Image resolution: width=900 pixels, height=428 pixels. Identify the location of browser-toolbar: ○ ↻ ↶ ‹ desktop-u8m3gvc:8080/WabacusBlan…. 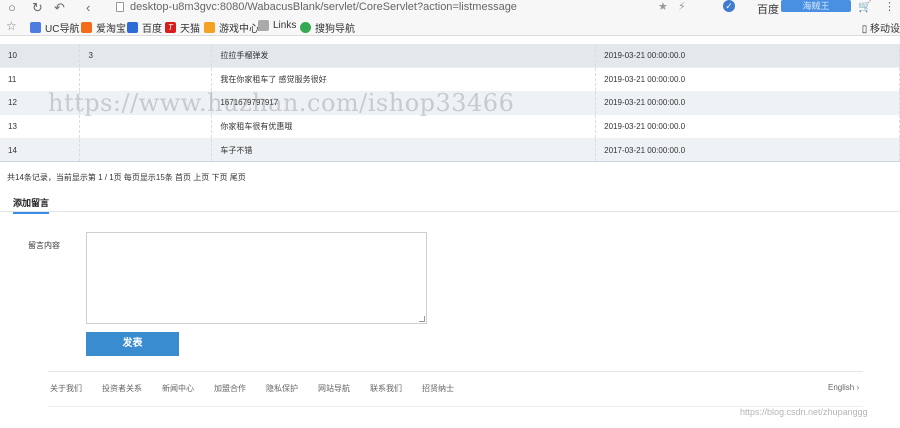
(450, 8).